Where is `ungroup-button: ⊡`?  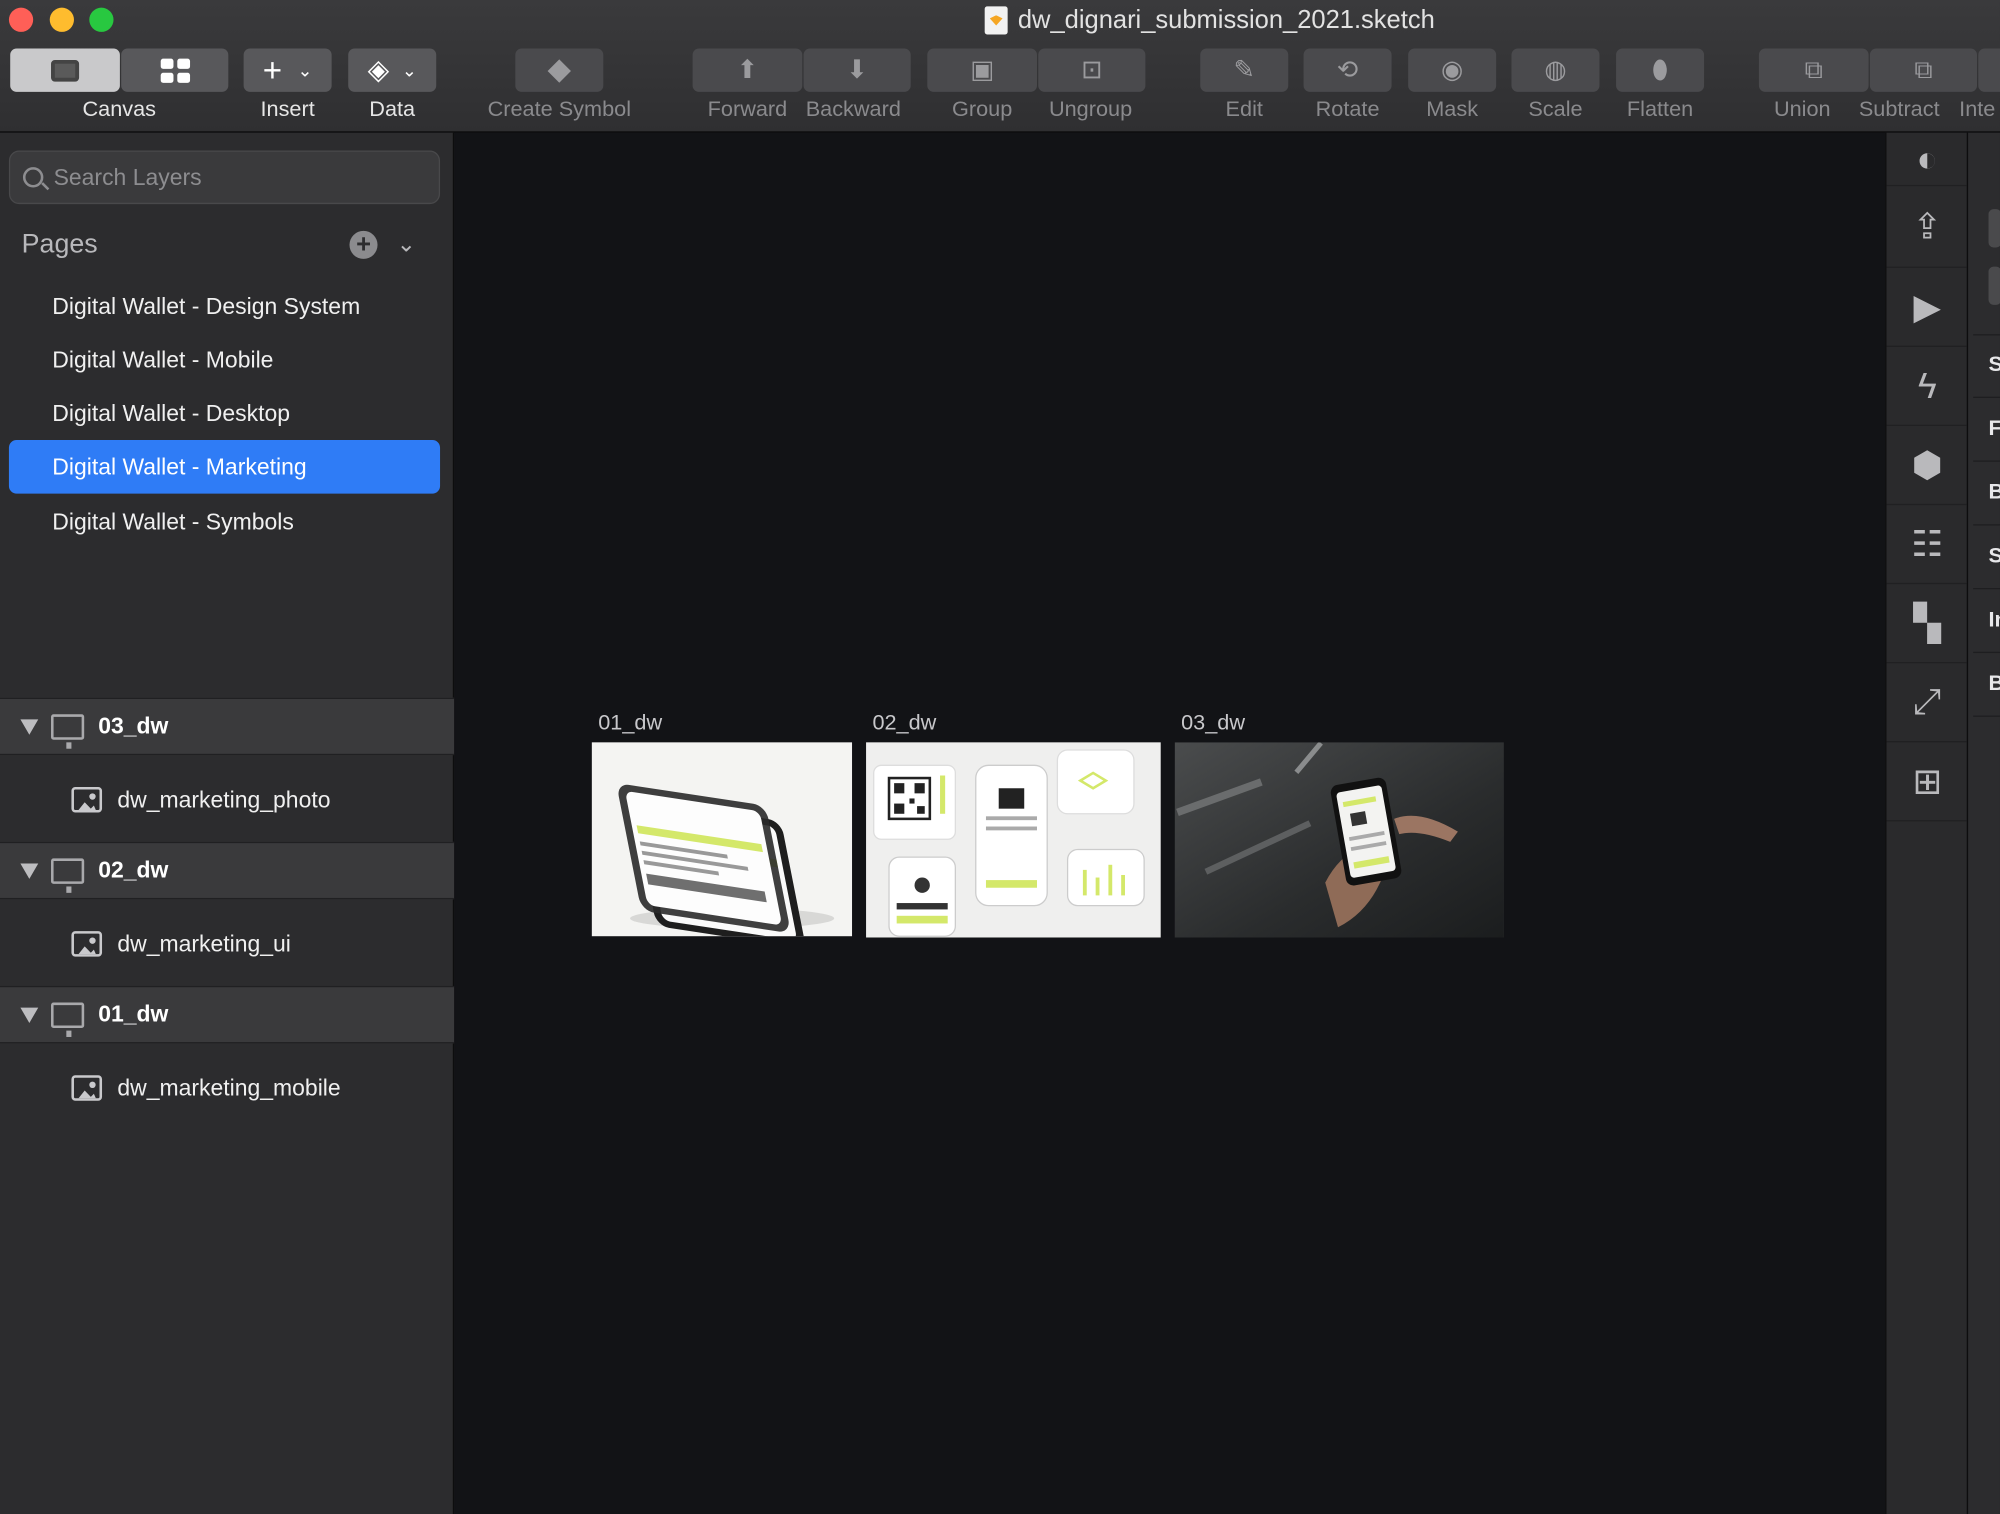 ungroup-button: ⊡ is located at coordinates (1092, 70).